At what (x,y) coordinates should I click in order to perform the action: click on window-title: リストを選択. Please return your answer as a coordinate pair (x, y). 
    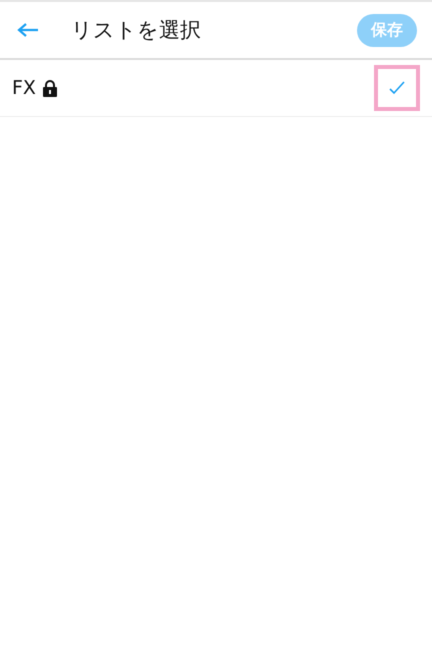
    Looking at the image, I should click on (136, 30).